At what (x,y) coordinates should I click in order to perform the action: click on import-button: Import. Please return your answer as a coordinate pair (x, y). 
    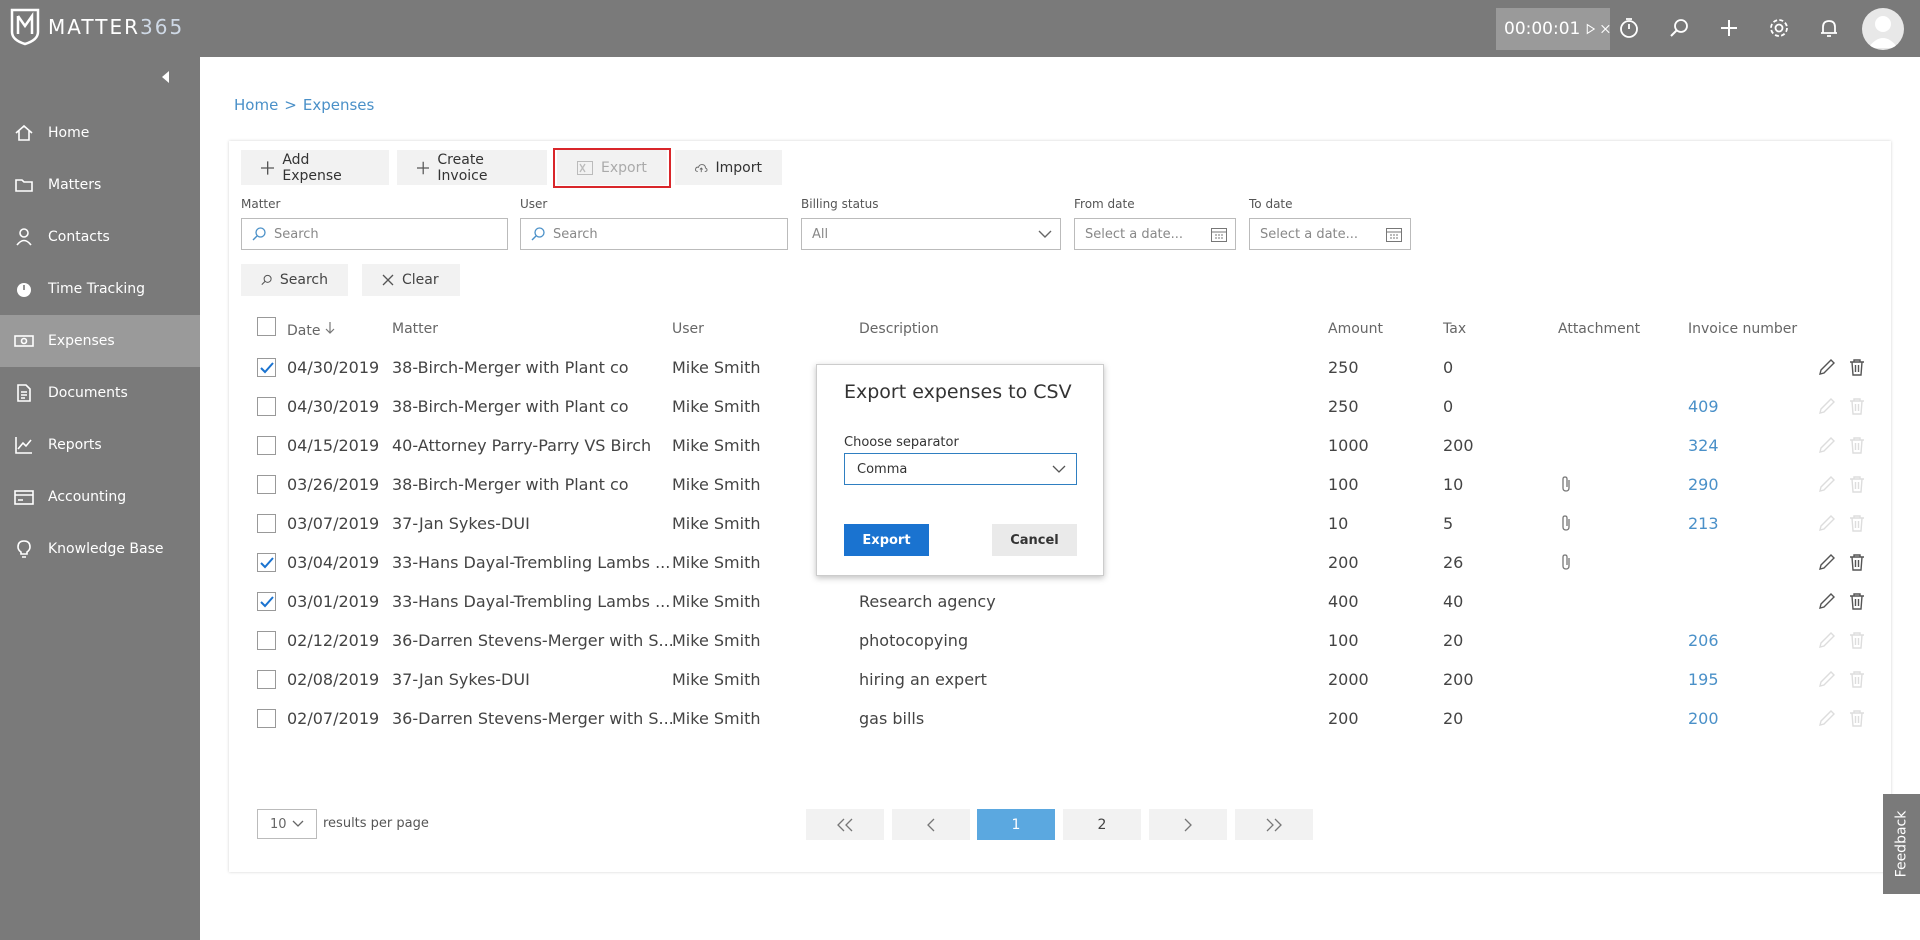
    Looking at the image, I should click on (728, 167).